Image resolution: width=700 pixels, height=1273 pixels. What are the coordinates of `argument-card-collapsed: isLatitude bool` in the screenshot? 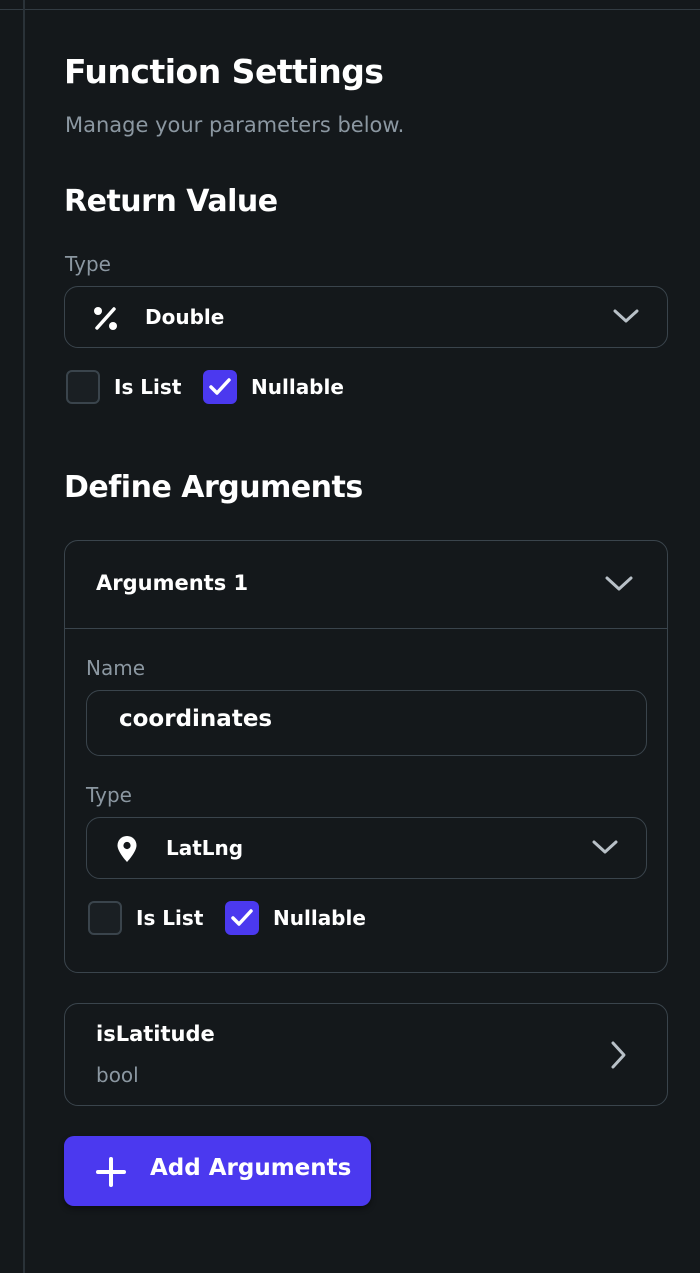 It's located at (366, 1054).